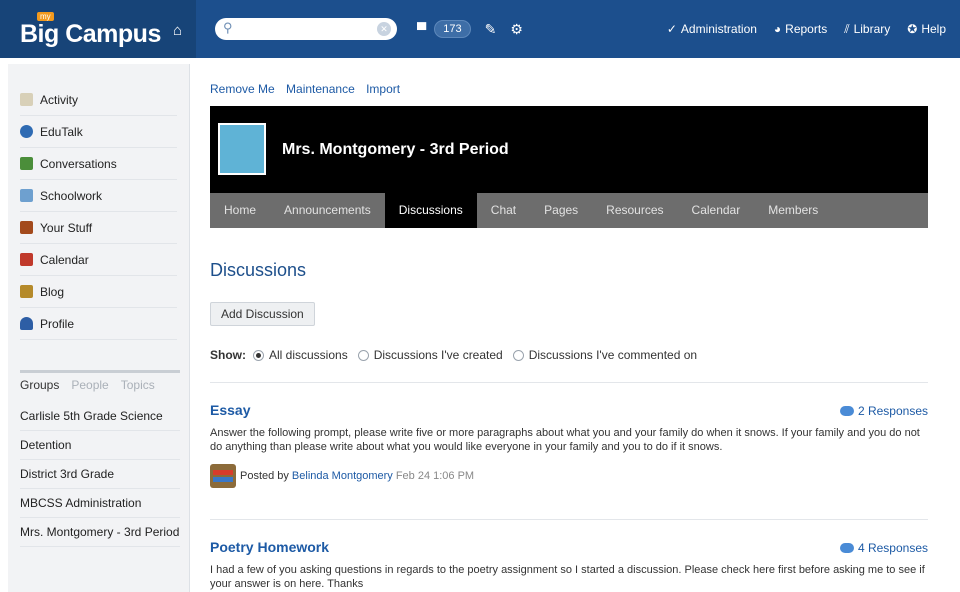 Image resolution: width=960 pixels, height=592 pixels. What do you see at coordinates (262, 314) in the screenshot?
I see `add-discussion-button: Add Discussion` at bounding box center [262, 314].